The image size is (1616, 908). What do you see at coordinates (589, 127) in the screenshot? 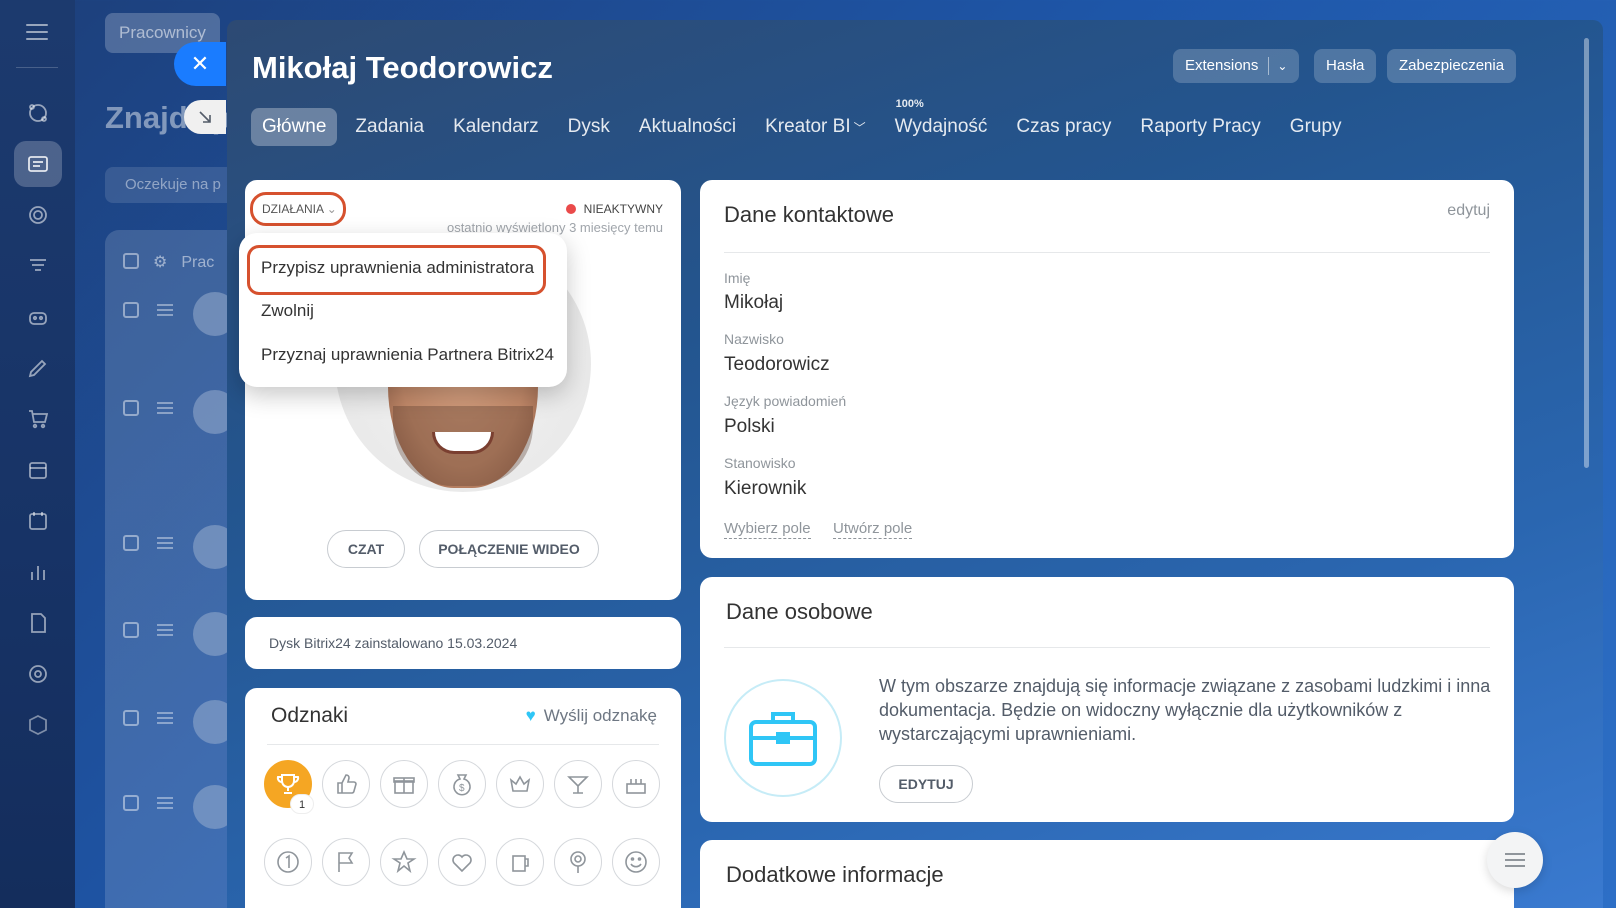
I see `tab-disk: Dysk` at bounding box center [589, 127].